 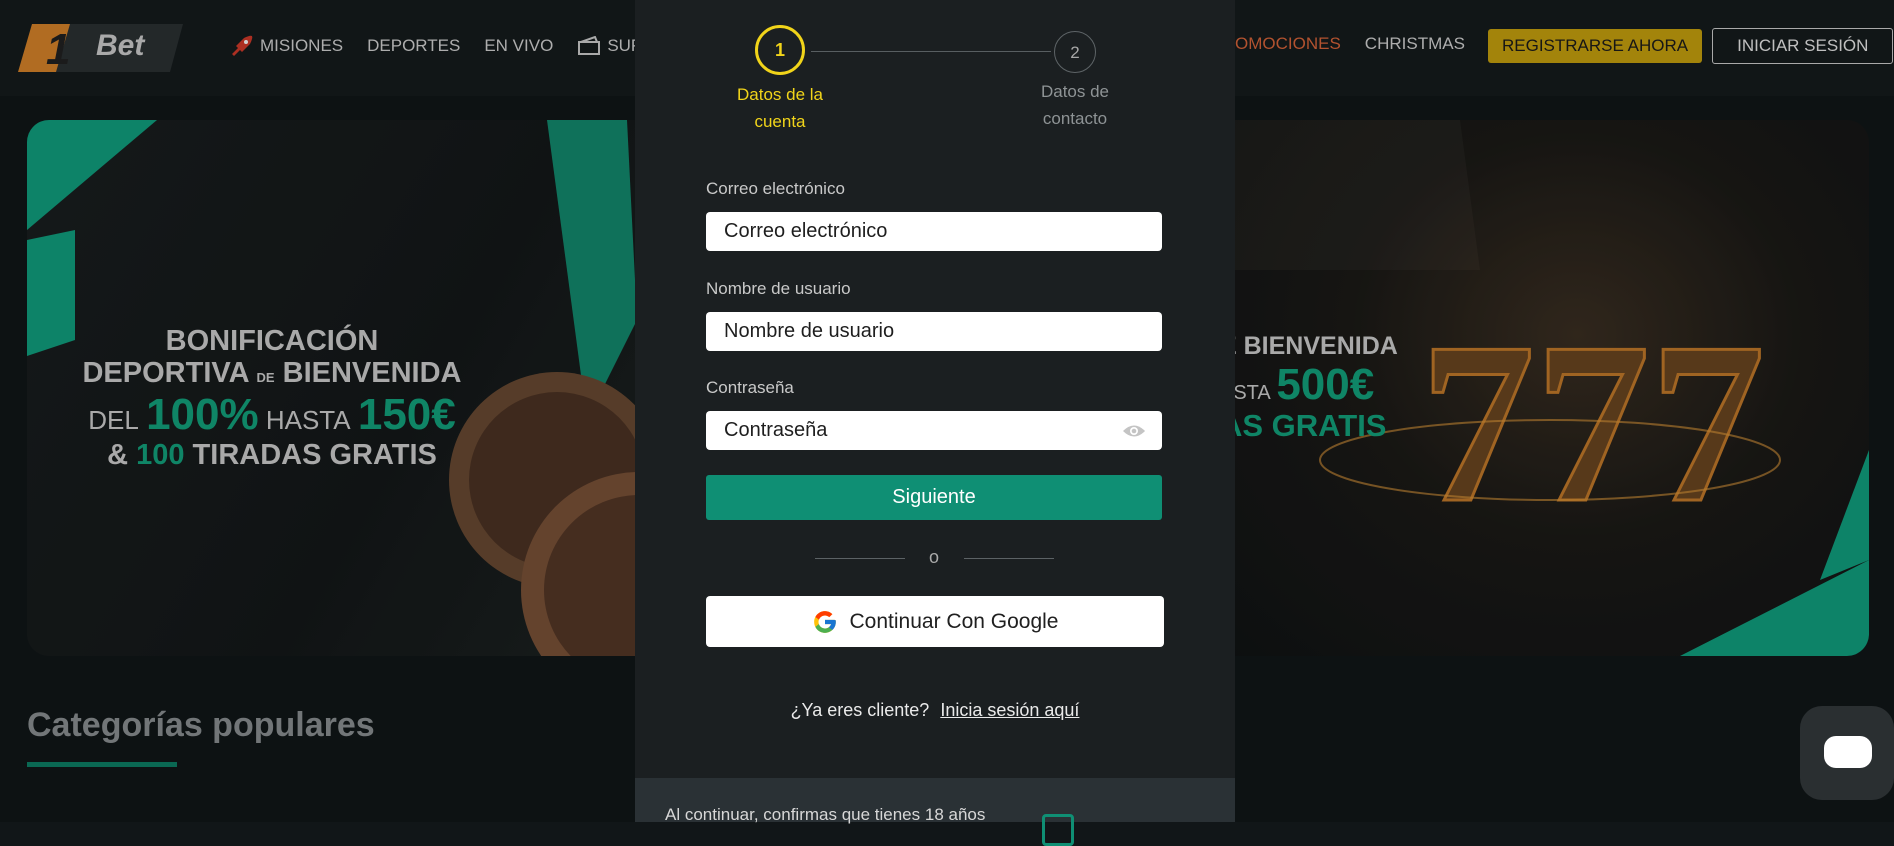 What do you see at coordinates (954, 621) in the screenshot?
I see `google-signin-label: Continuar Con Google` at bounding box center [954, 621].